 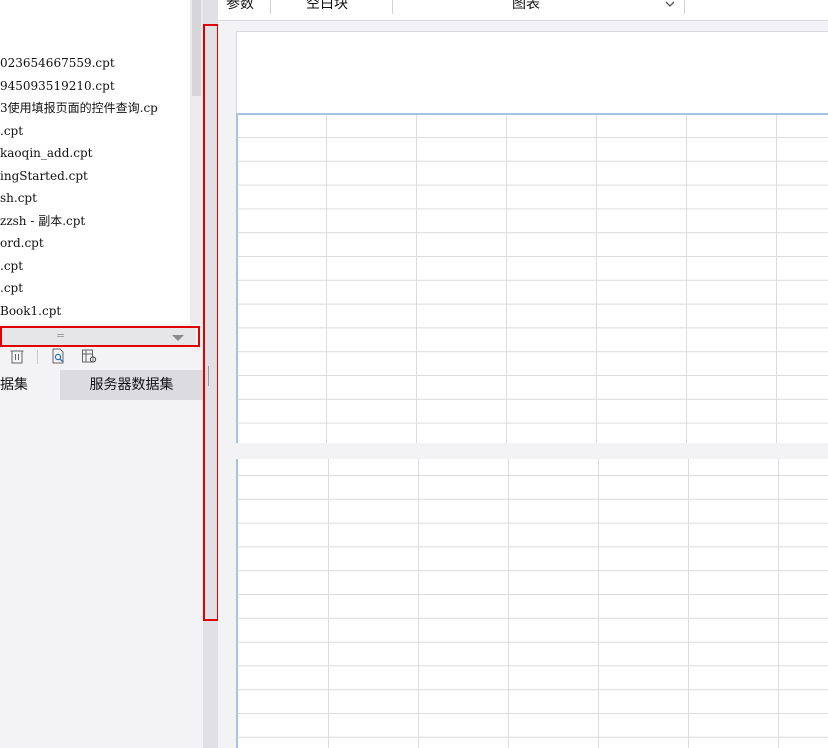 I want to click on delete-icon, so click(x=17, y=356).